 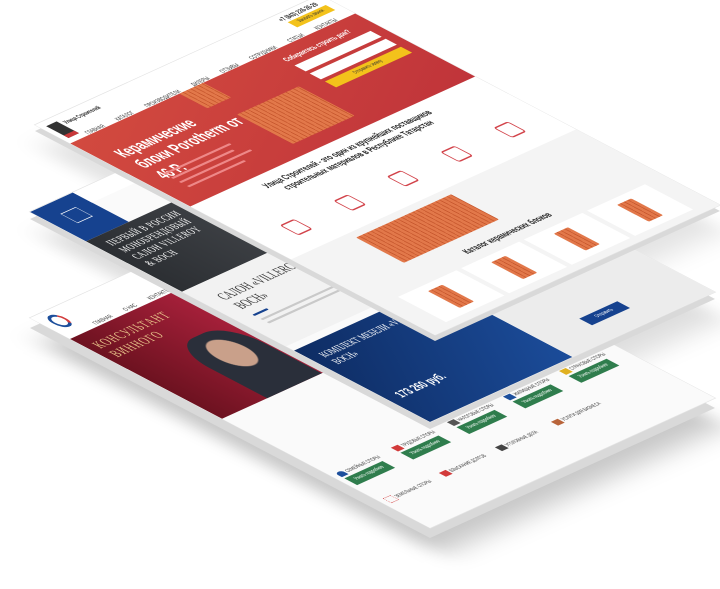 I want to click on service-title: Услуги для бизнеса, so click(x=581, y=411).